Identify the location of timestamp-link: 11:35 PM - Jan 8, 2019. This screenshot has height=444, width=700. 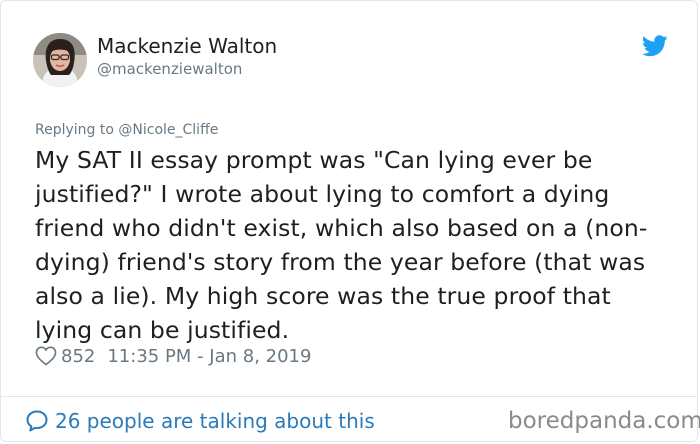
(209, 356).